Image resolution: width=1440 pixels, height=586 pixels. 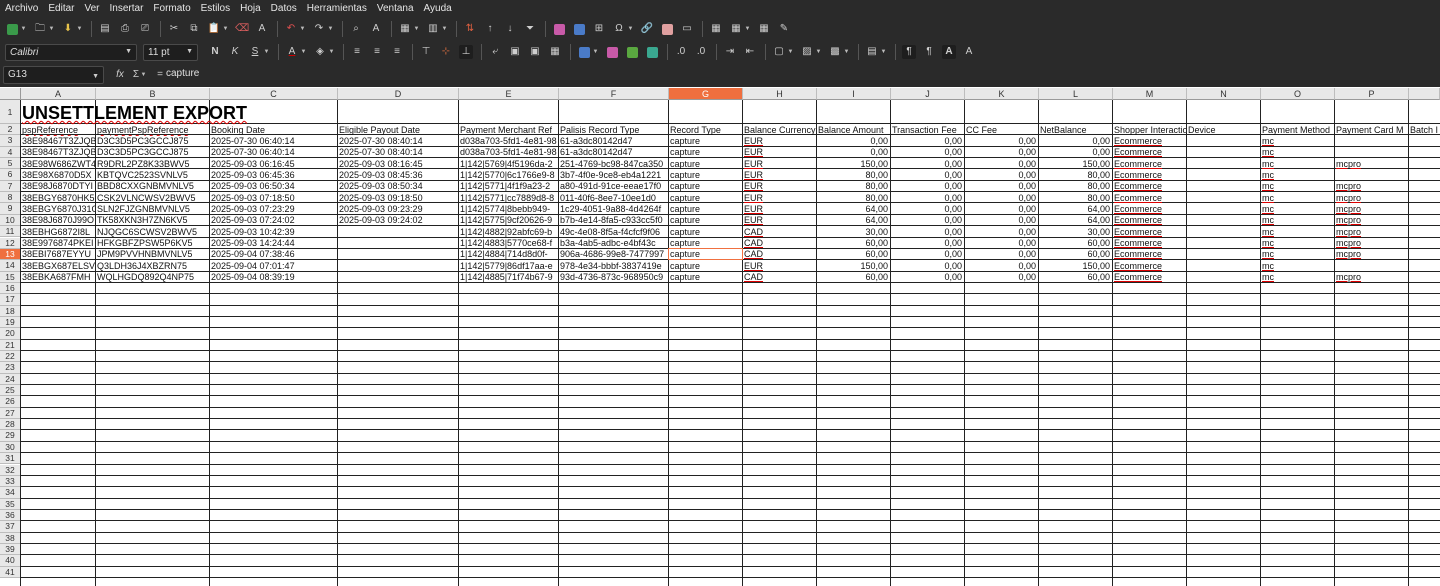 I want to click on row-header-36: 36, so click(x=10, y=515).